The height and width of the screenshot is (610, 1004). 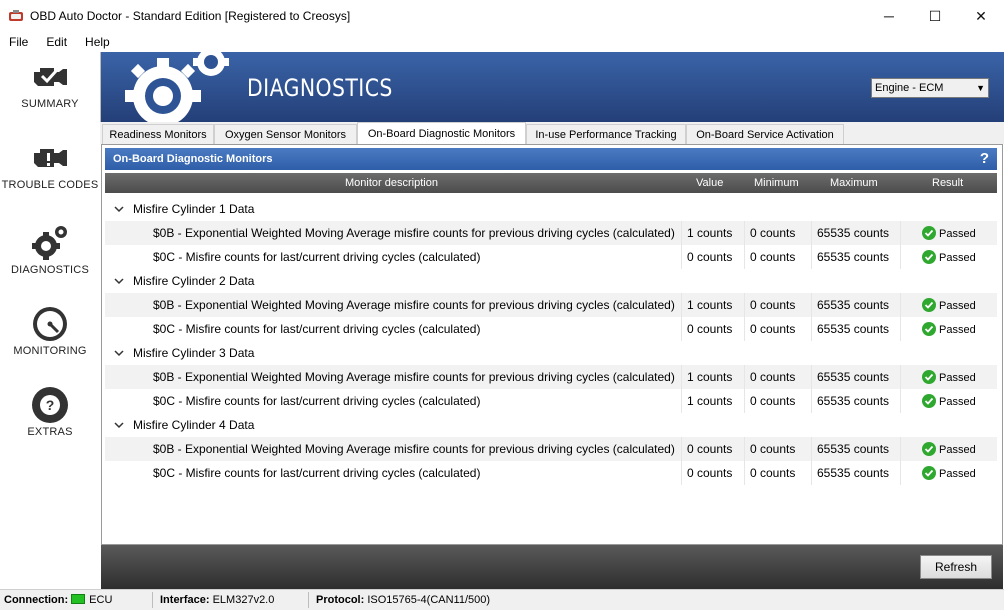 What do you see at coordinates (709, 183) in the screenshot?
I see `col-value: Value` at bounding box center [709, 183].